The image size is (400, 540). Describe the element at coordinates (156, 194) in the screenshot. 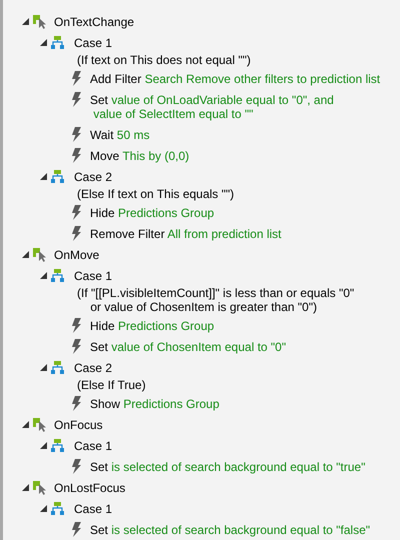

I see `case-condition: (Else If text on This equals "")` at that location.